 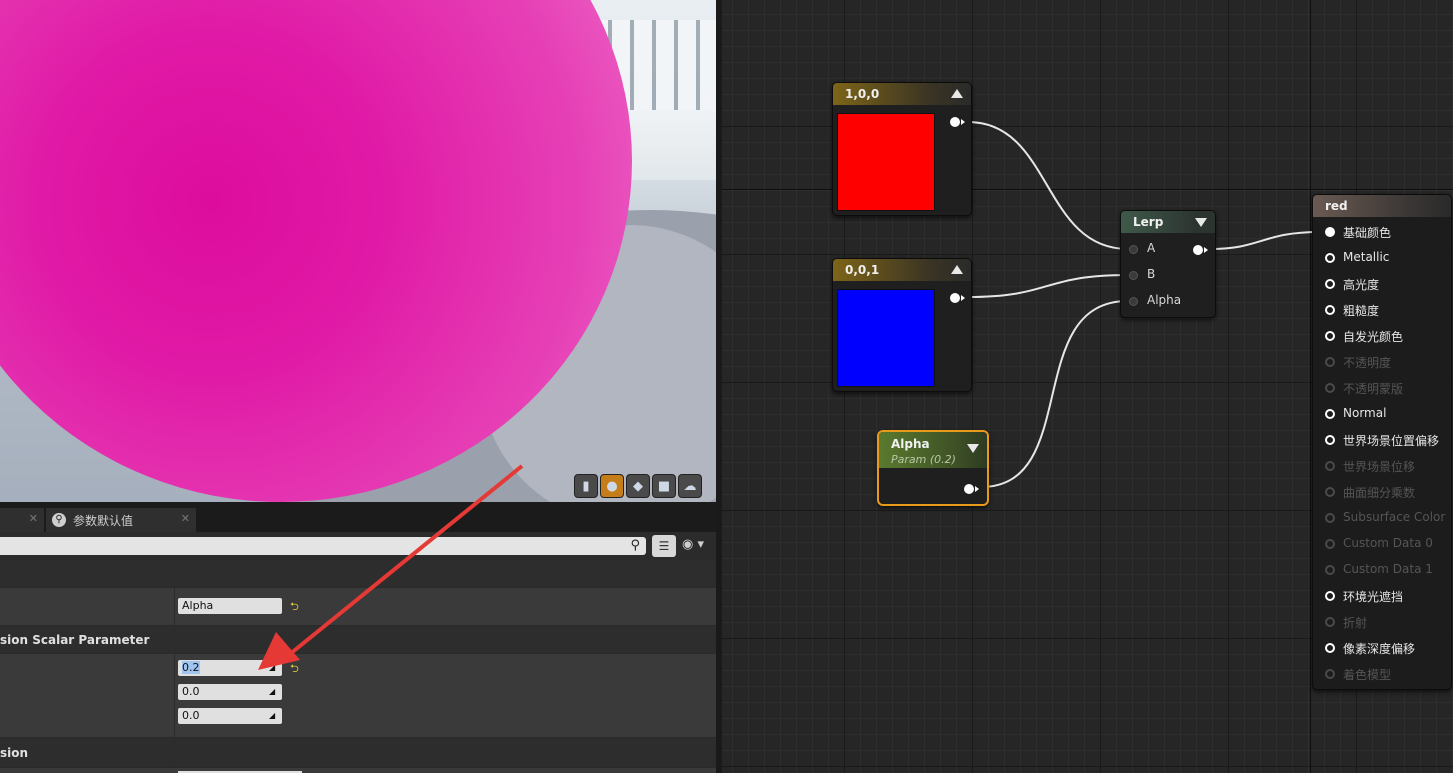 What do you see at coordinates (1373, 337) in the screenshot?
I see `material-input-label: 自发光颜色` at bounding box center [1373, 337].